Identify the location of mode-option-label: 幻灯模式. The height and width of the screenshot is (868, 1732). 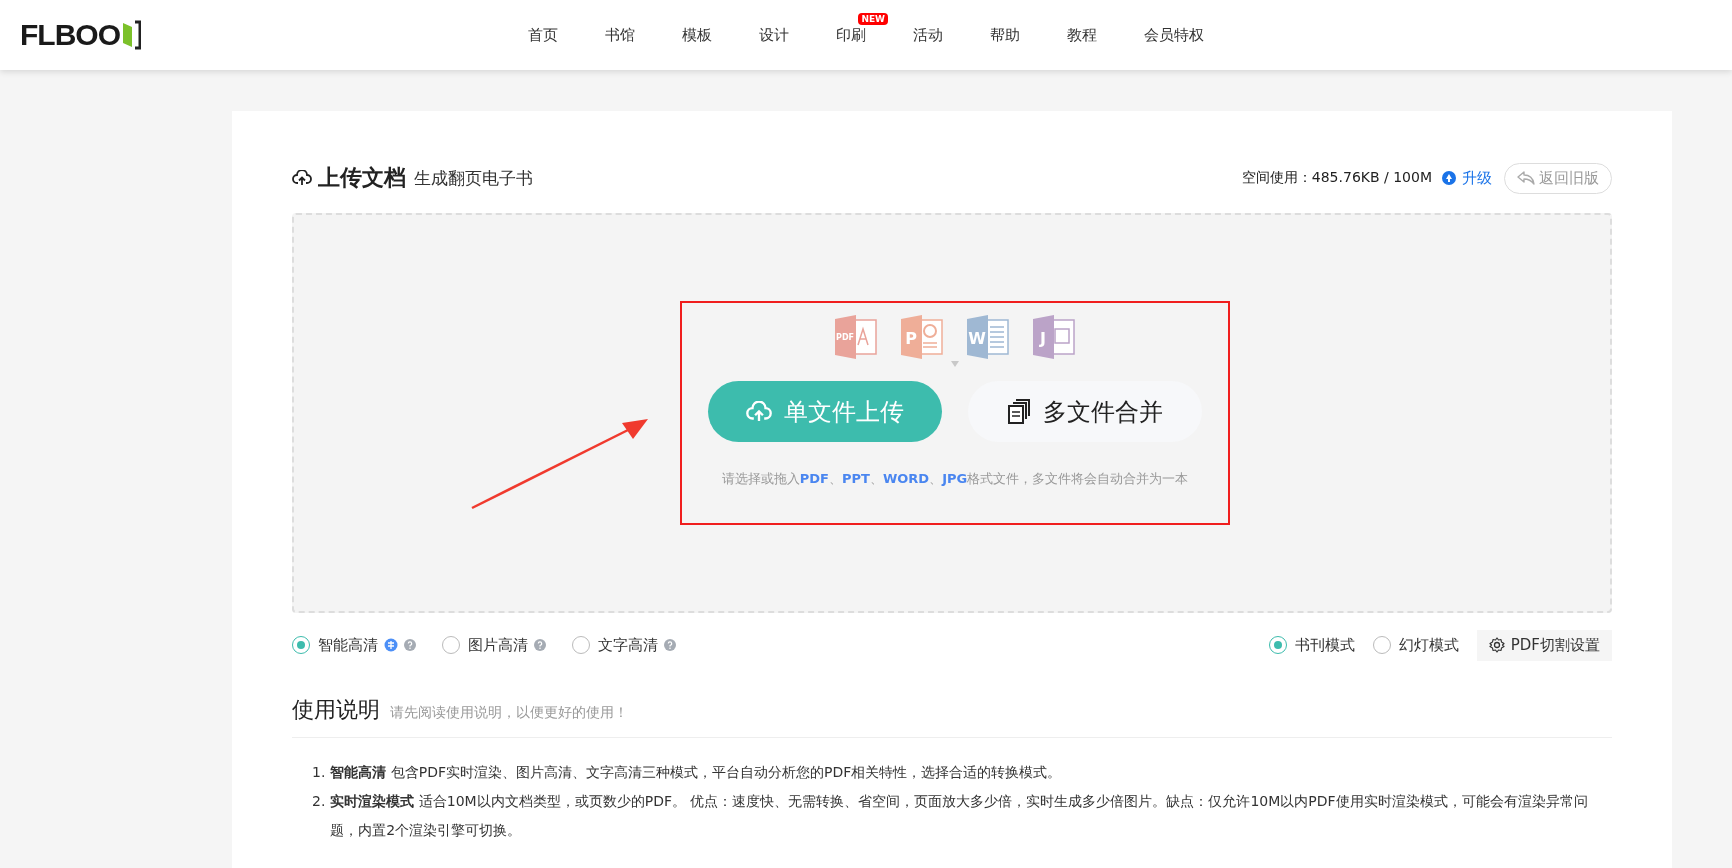
(1428, 645).